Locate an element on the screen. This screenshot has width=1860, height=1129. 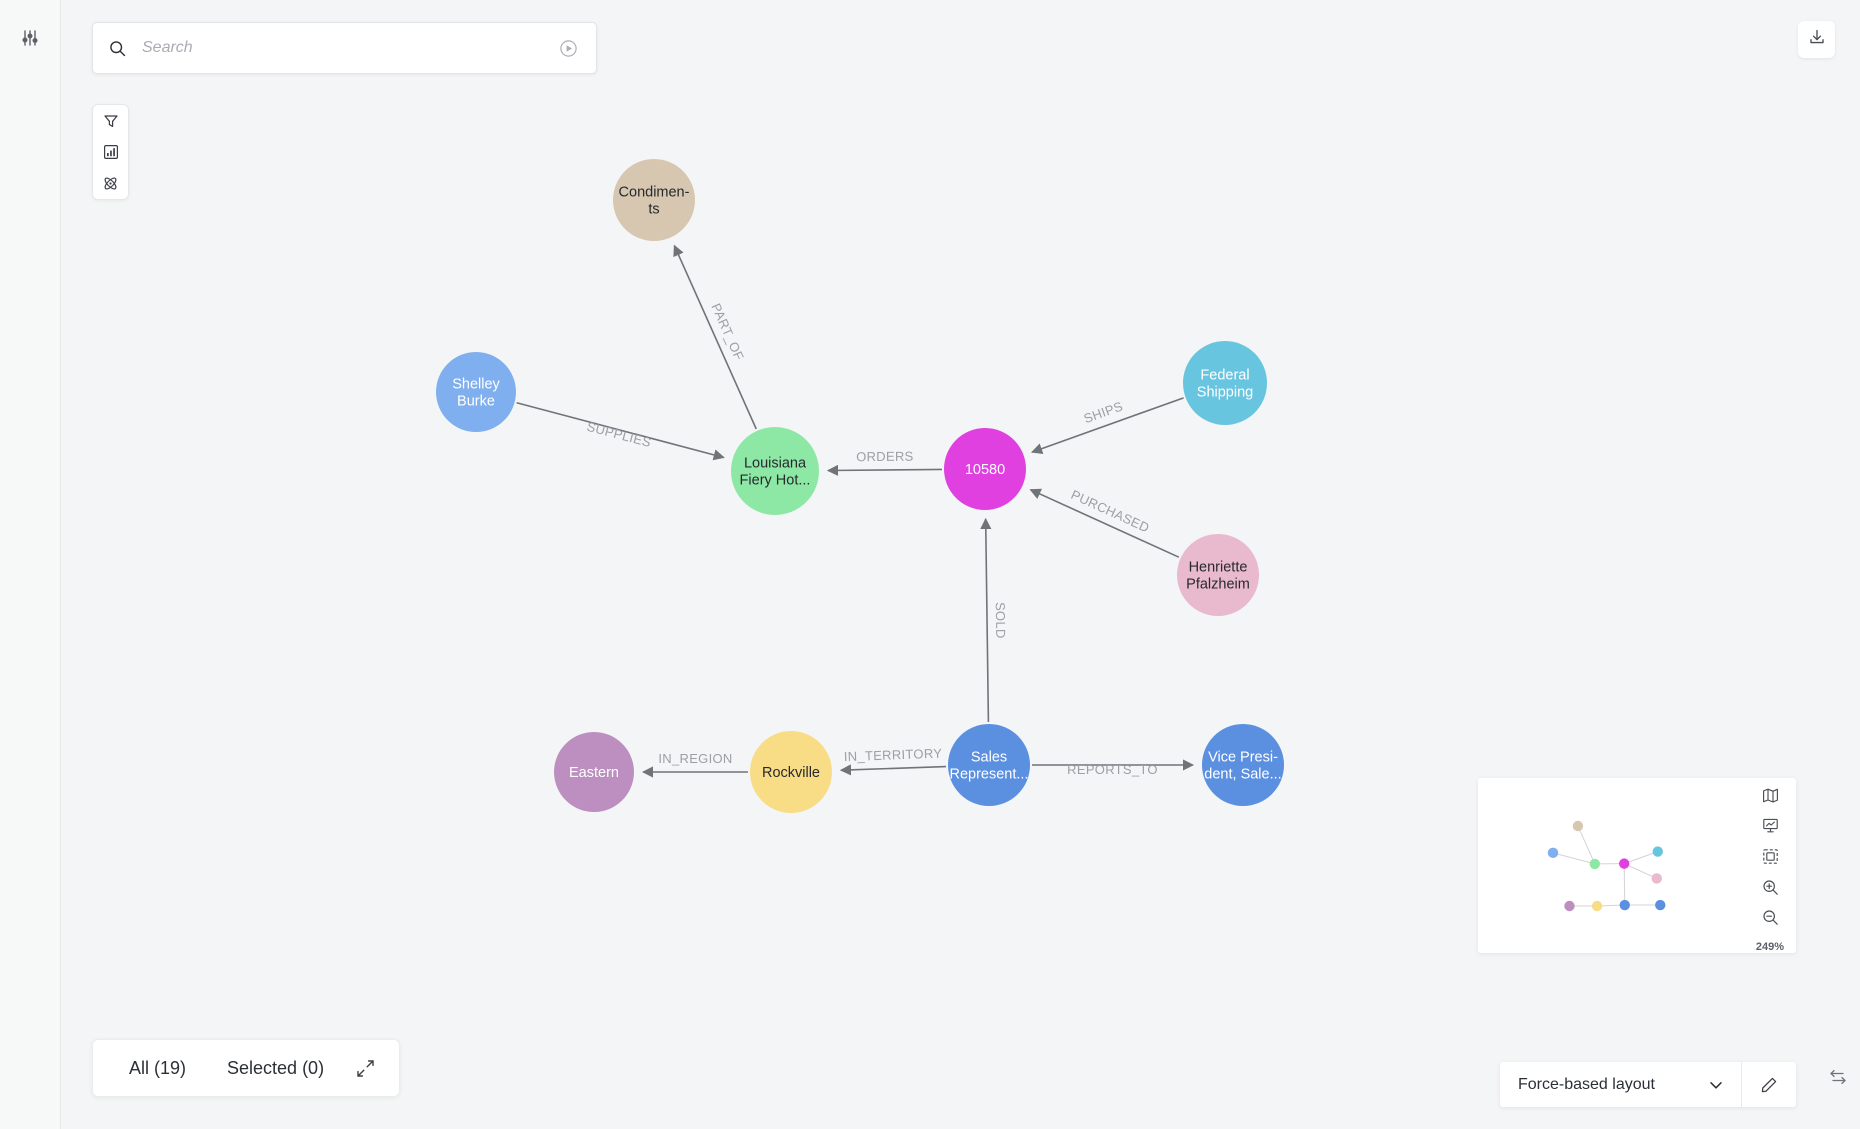
download-button is located at coordinates (1816, 39).